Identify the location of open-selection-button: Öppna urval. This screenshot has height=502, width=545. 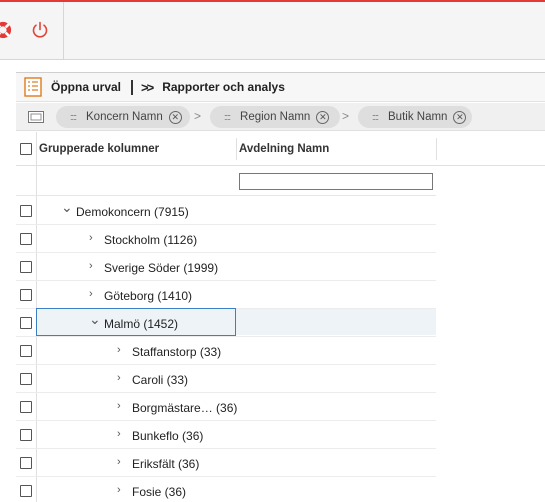
(86, 87).